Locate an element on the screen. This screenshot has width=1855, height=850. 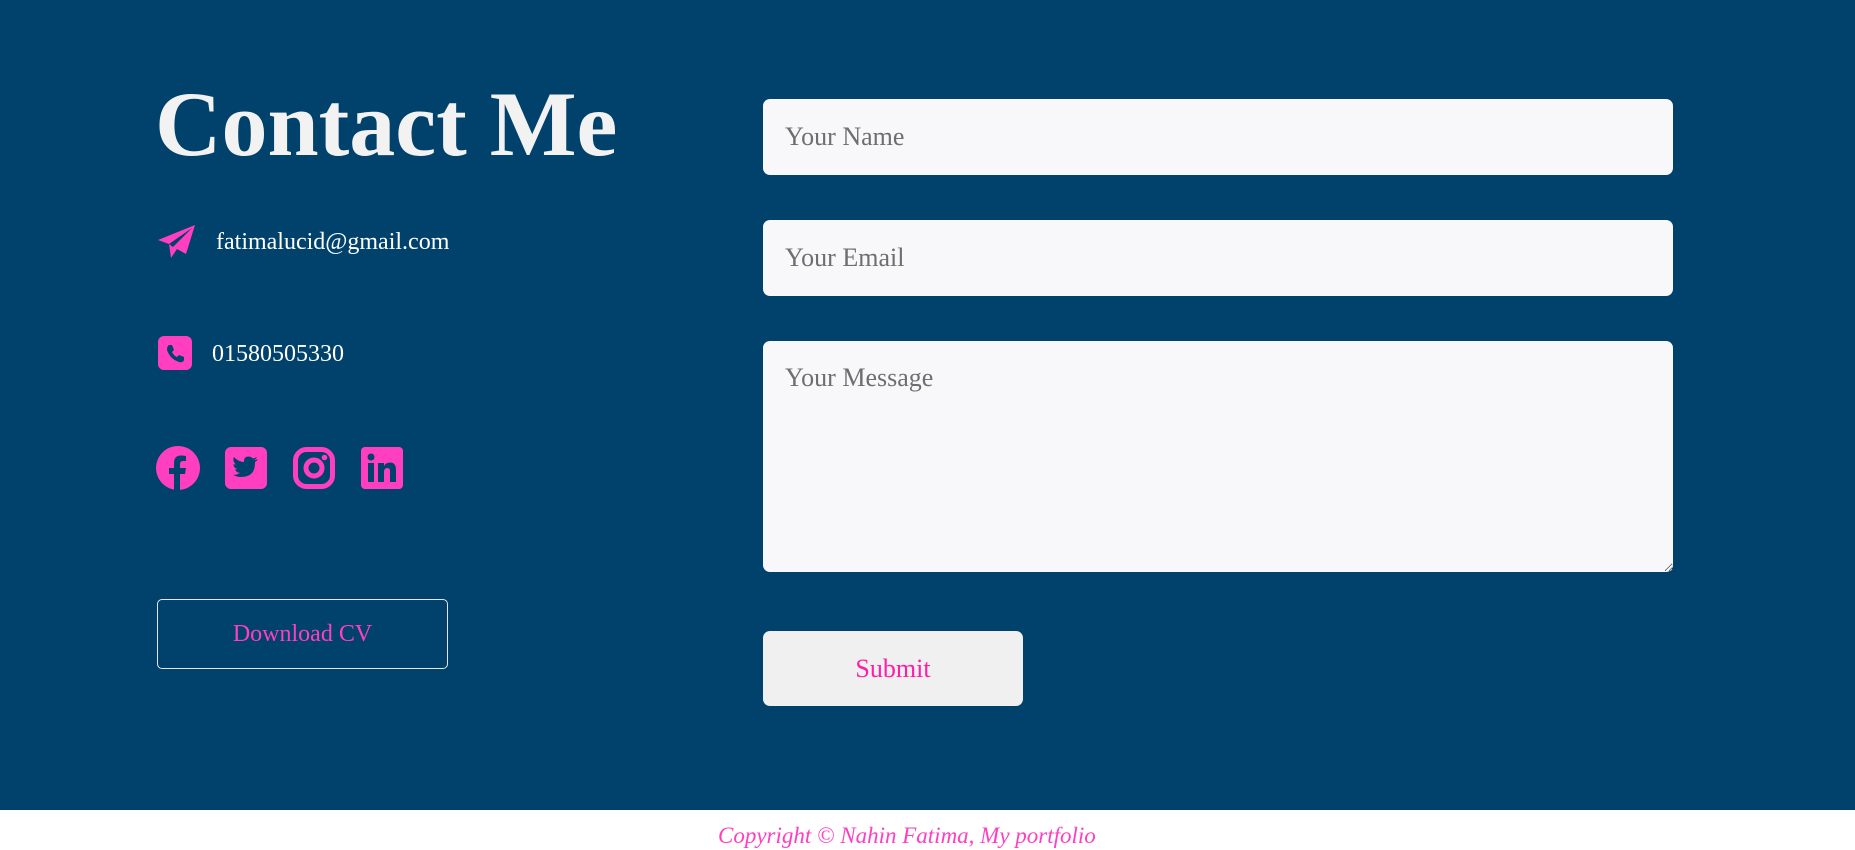
email-link: fatimalucid@gmail.com is located at coordinates (332, 242).